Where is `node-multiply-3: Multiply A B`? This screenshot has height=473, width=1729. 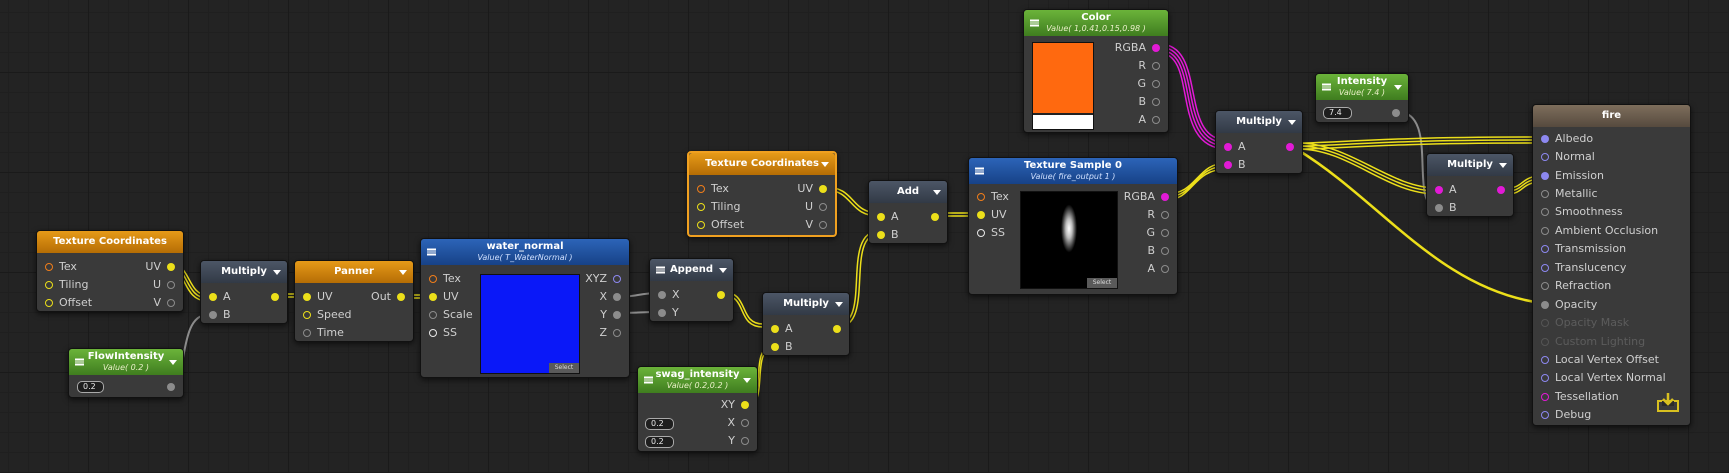
node-multiply-3: Multiply A B is located at coordinates (1259, 142).